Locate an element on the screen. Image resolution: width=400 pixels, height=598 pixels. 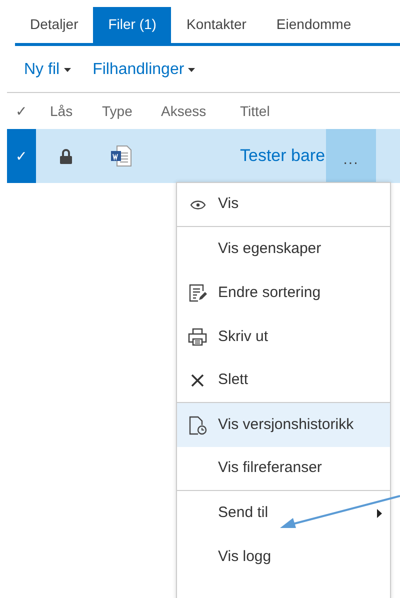
menu-item: Vis versjonshistorikk is located at coordinates (283, 425).